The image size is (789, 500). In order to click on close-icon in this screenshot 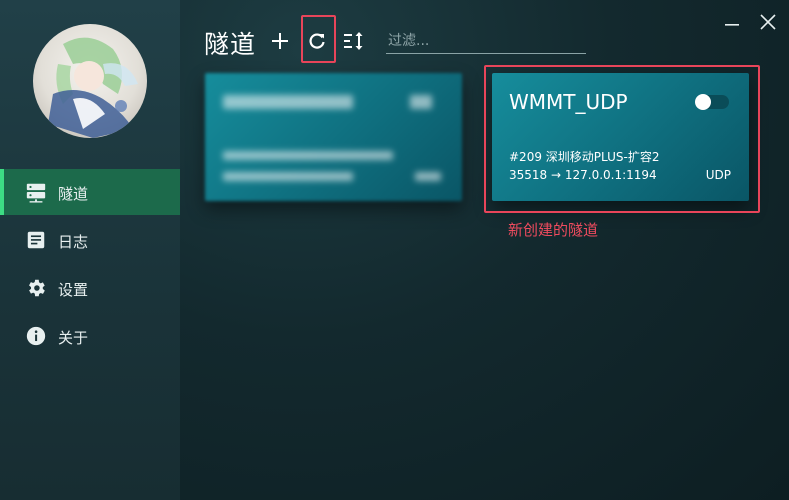, I will do `click(768, 22)`.